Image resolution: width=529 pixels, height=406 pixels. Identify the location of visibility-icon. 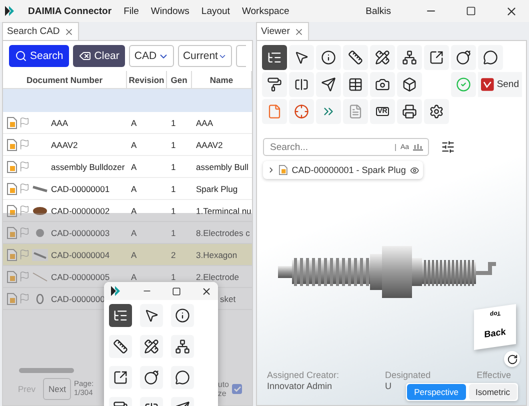
(415, 170).